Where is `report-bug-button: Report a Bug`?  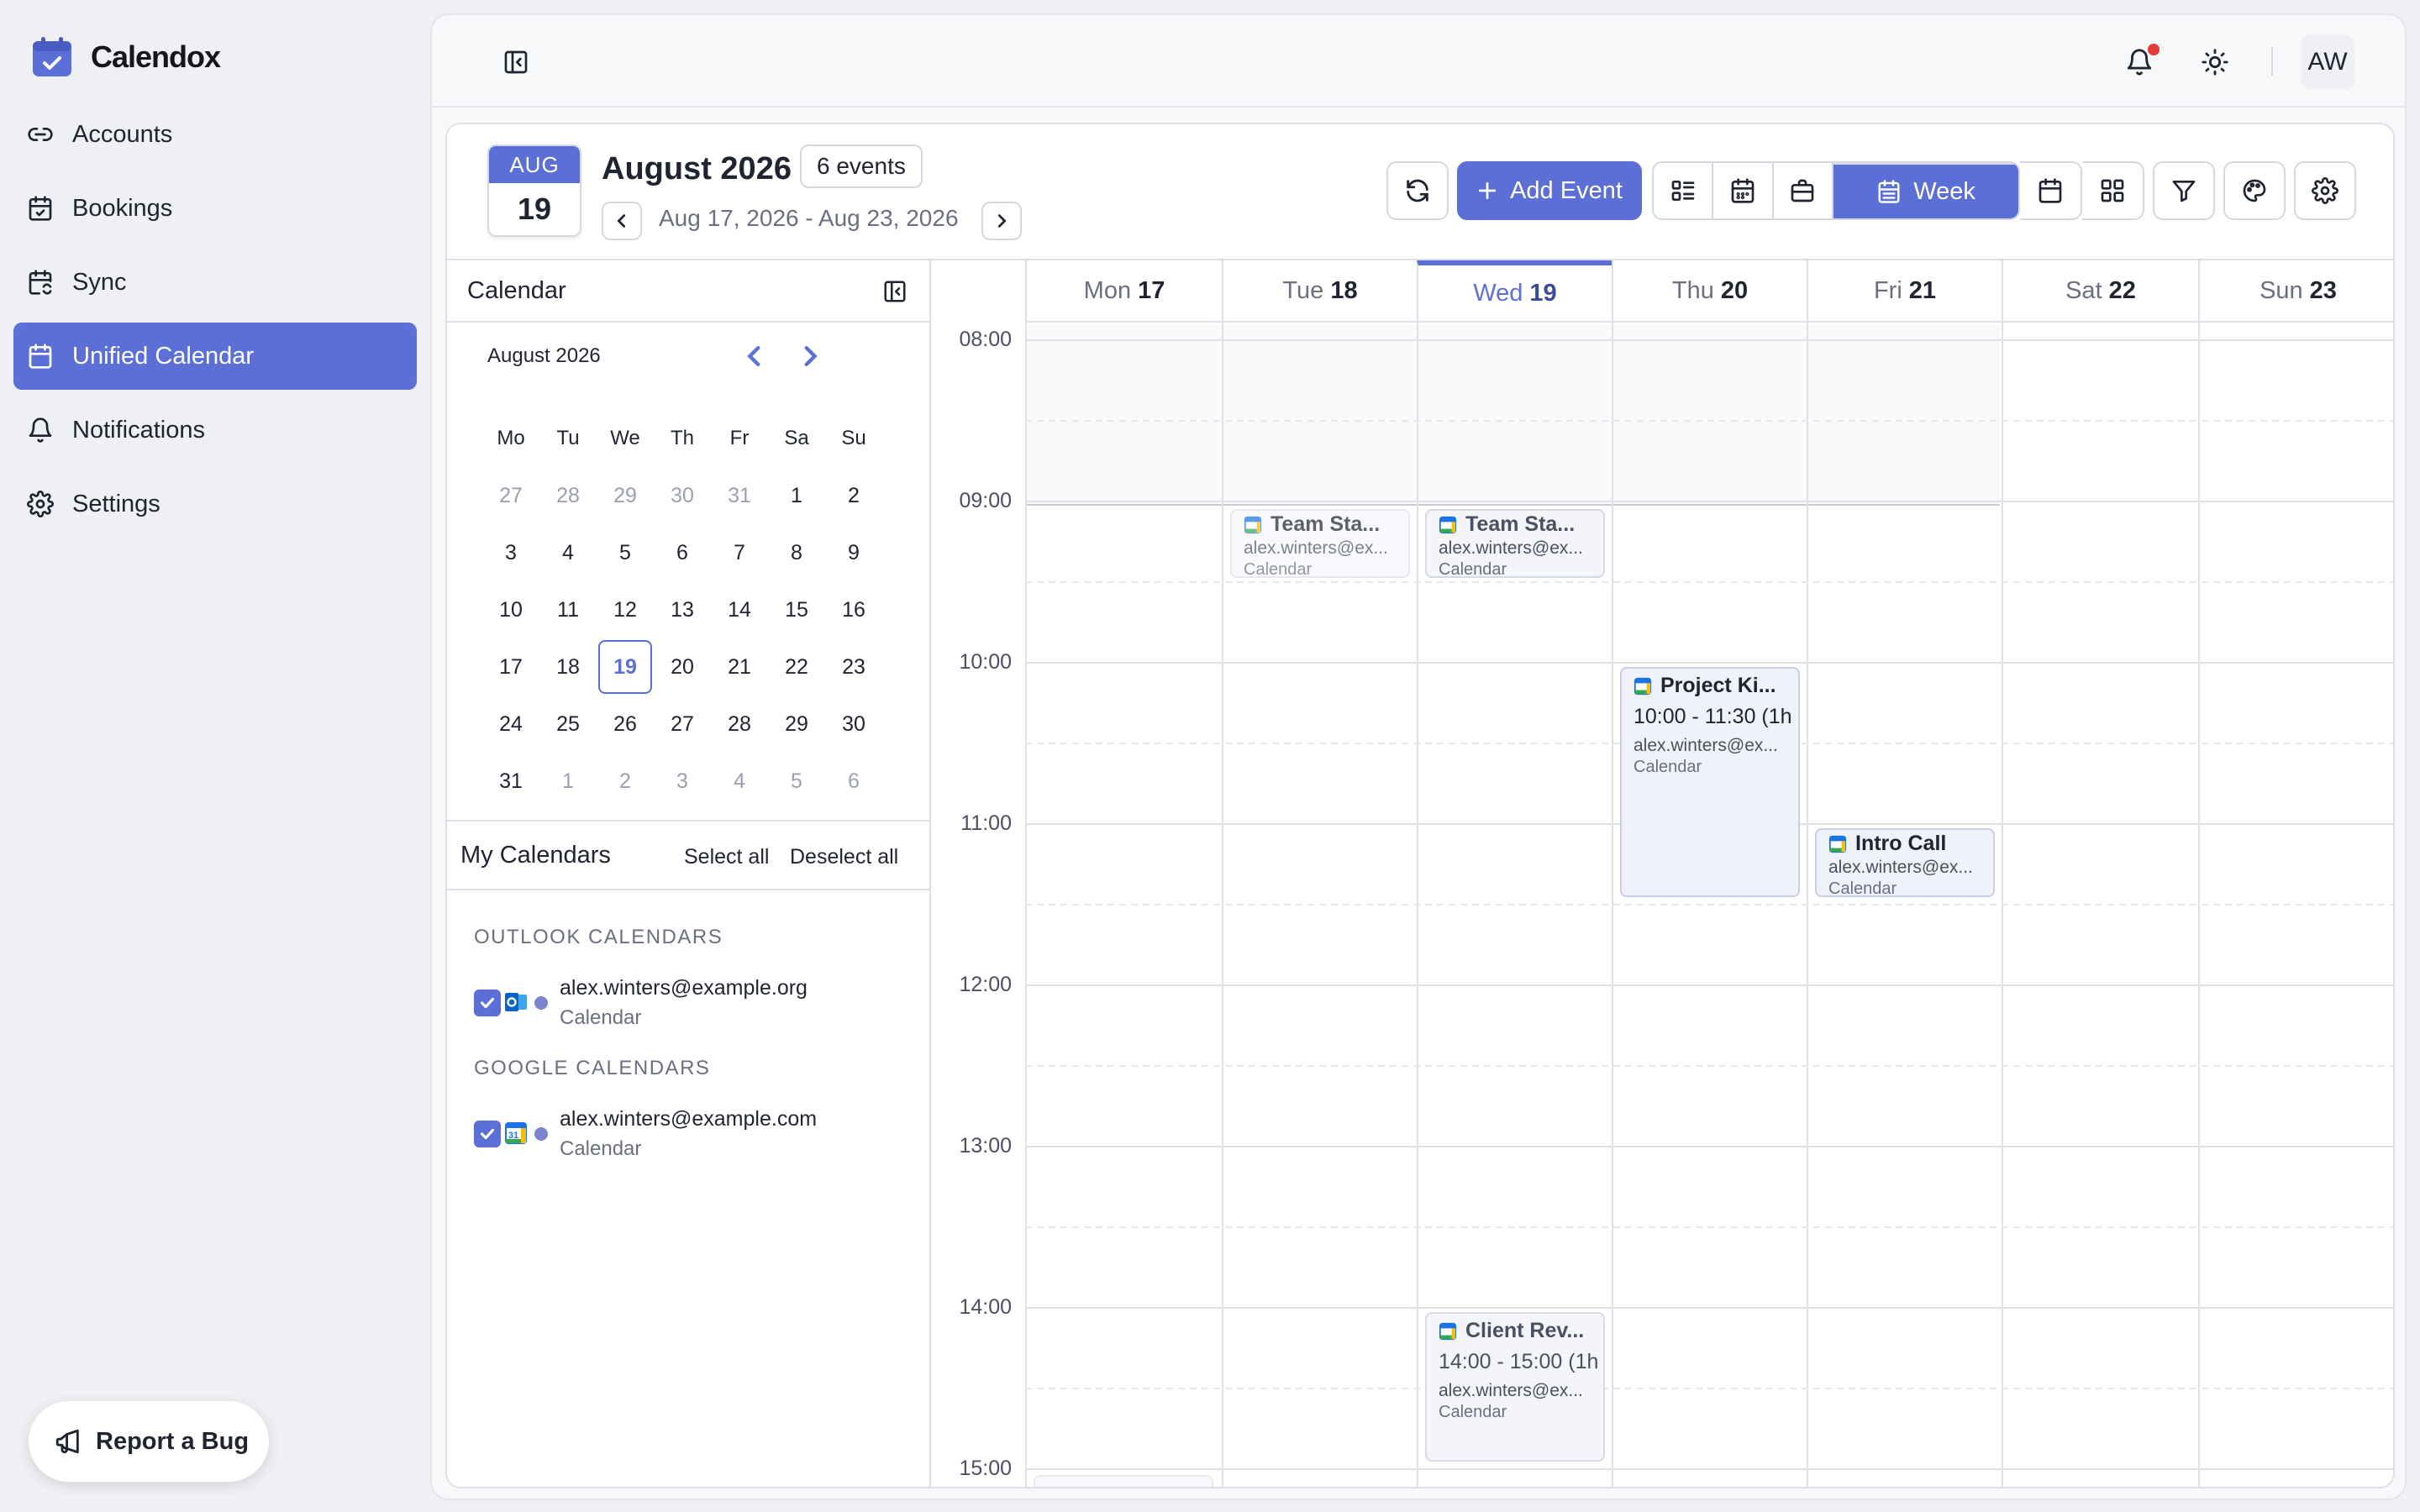
report-bug-button: Report a Bug is located at coordinates (149, 1441).